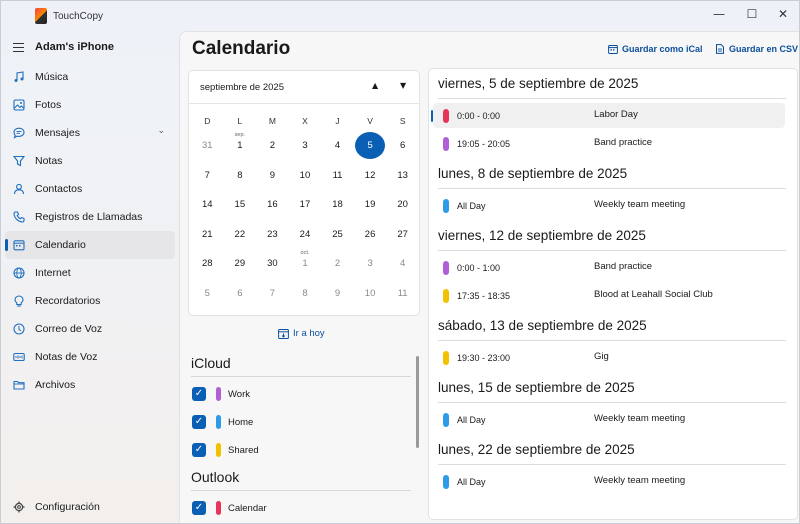 The width and height of the screenshot is (800, 524). Describe the element at coordinates (240, 235) in the screenshot. I see `calendar-day: 22` at that location.